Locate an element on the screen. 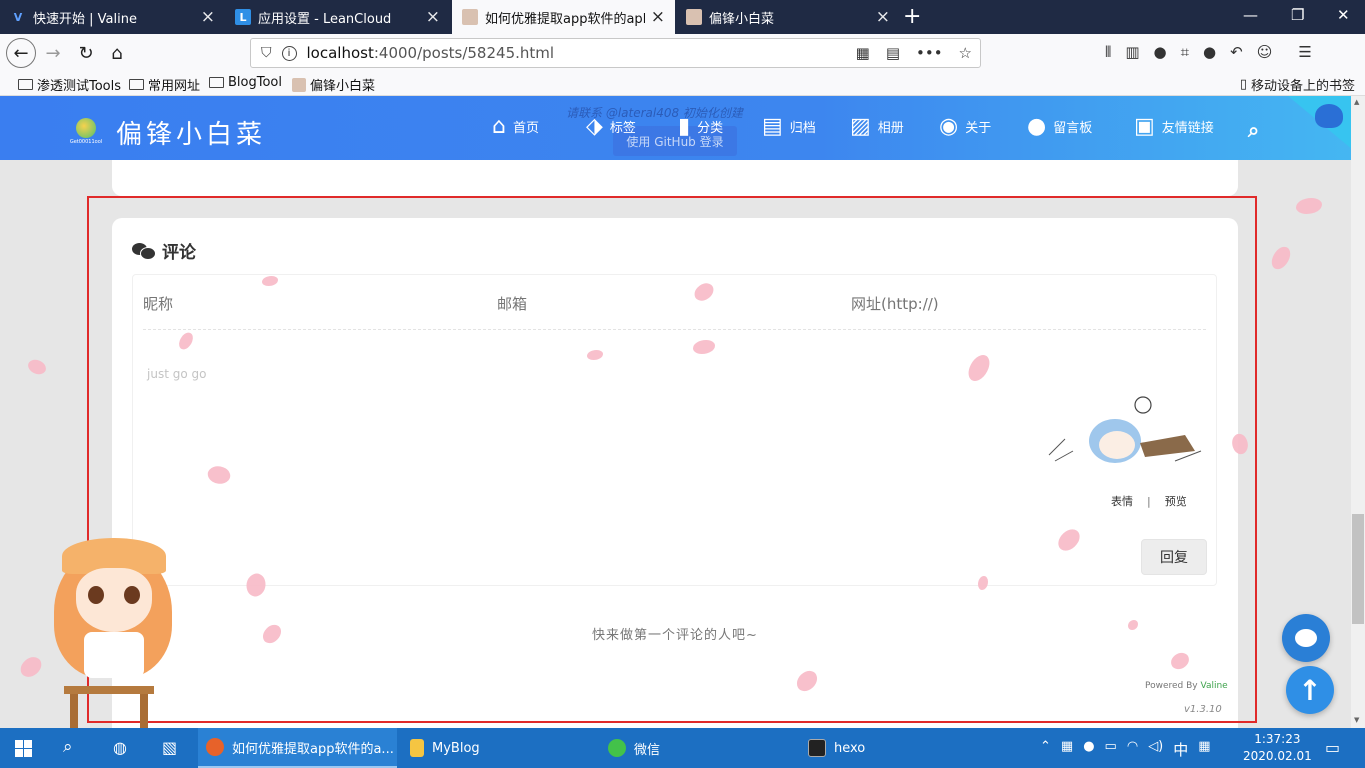 This screenshot has height=768, width=1365. bookmarks-bar: 渗透测试Tools 常用网址 BlogTool 偏锋小白菜 ▯ 移动设备上的书签 is located at coordinates (682, 84).